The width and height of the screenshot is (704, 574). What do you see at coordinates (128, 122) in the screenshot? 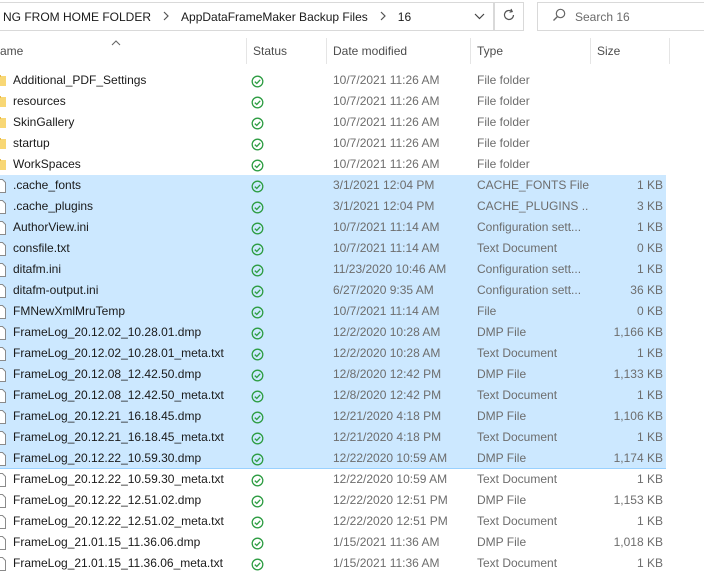
I see `file-name: SkinGallery` at bounding box center [128, 122].